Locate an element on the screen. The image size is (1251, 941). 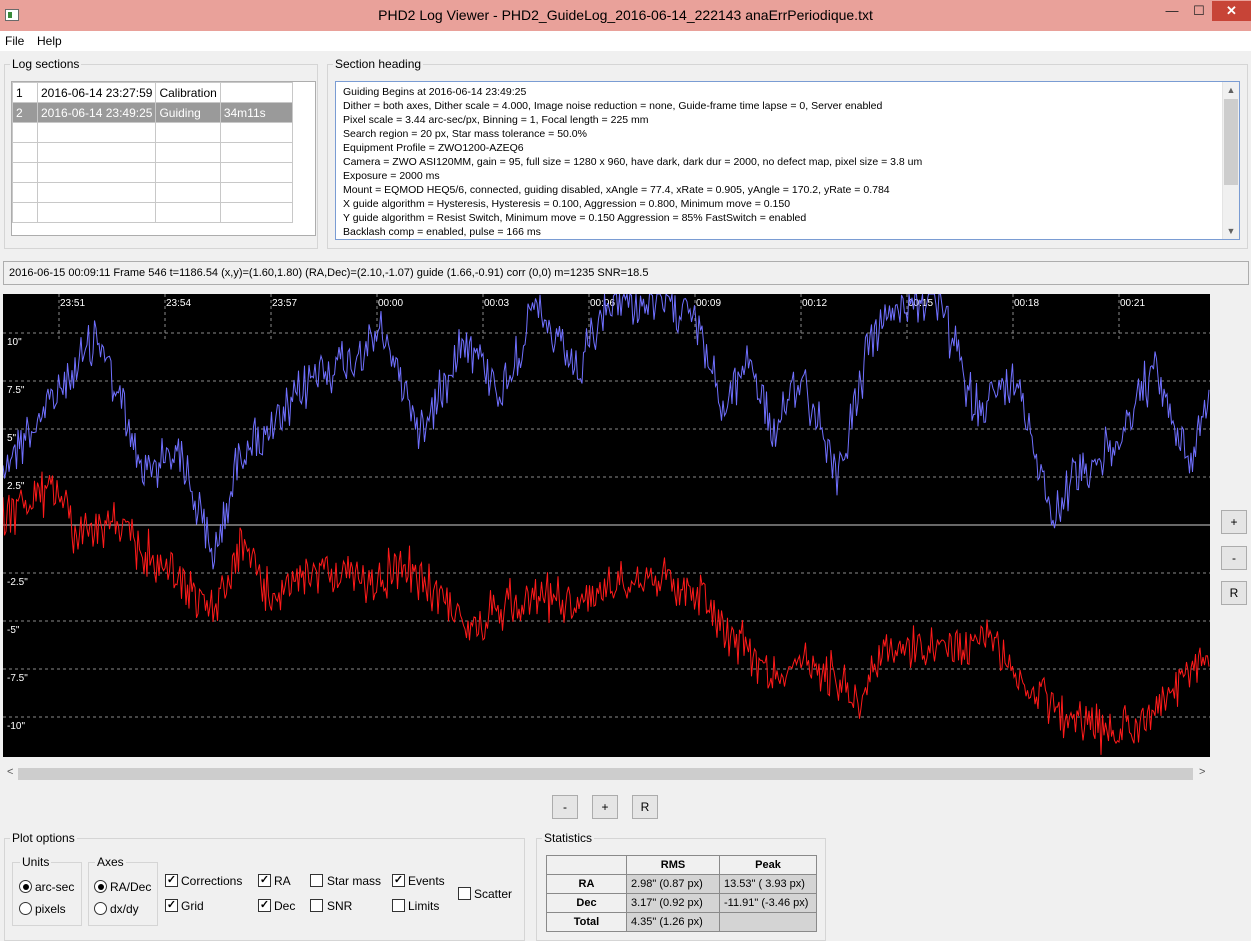
time-label: 00:06 is located at coordinates (602, 303).